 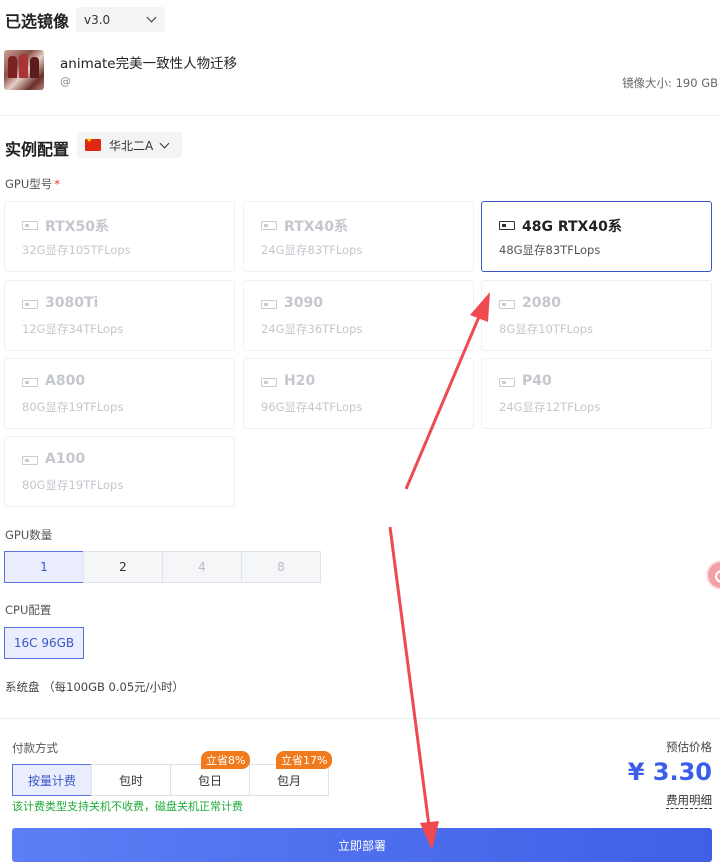 I want to click on estimated-price-label: 预估价格, so click(x=689, y=747).